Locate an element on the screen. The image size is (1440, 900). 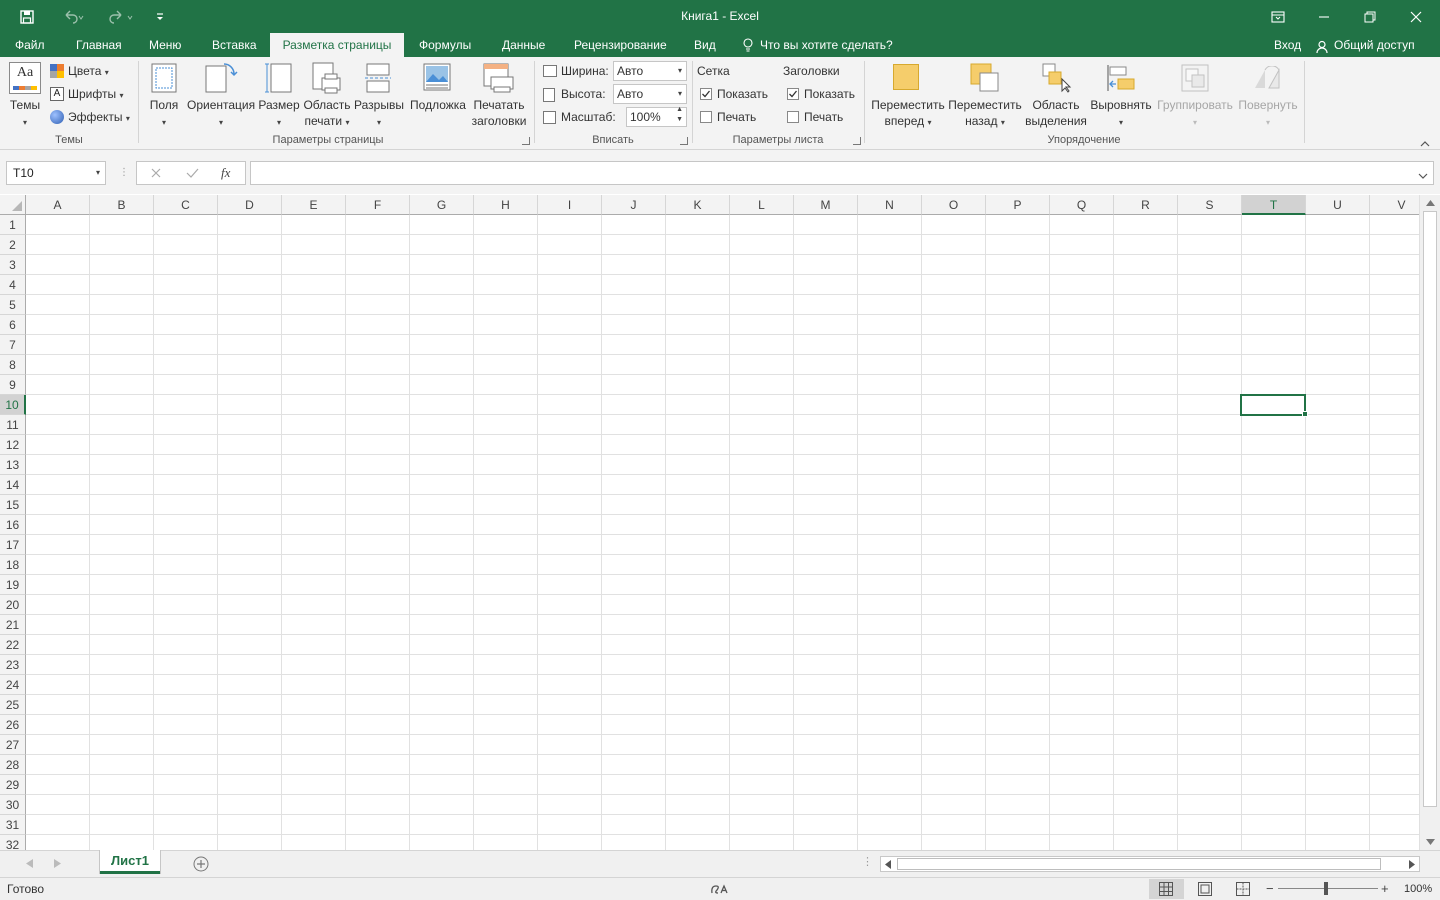
column-header: B is located at coordinates (122, 205).